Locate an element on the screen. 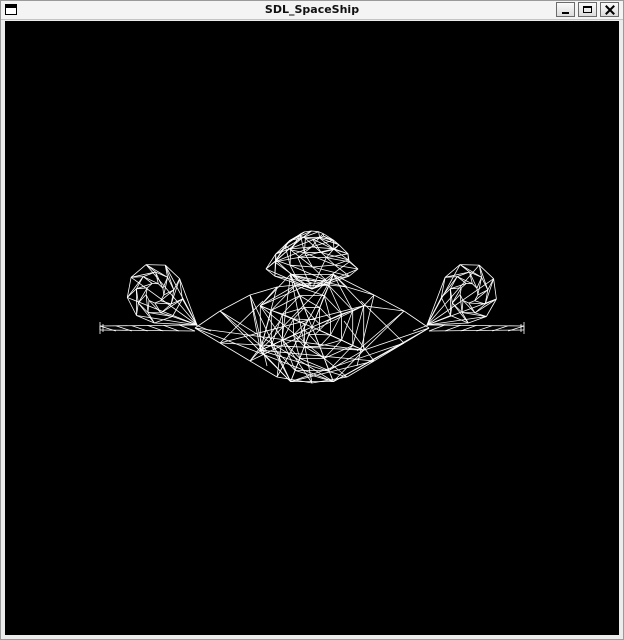 The image size is (624, 640). close-icon is located at coordinates (610, 10).